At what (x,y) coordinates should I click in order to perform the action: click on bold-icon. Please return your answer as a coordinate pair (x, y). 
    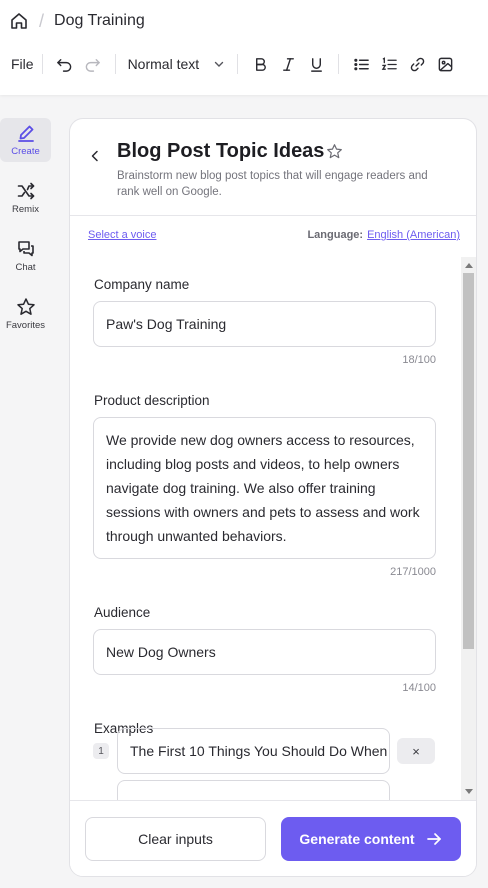
    Looking at the image, I should click on (260, 64).